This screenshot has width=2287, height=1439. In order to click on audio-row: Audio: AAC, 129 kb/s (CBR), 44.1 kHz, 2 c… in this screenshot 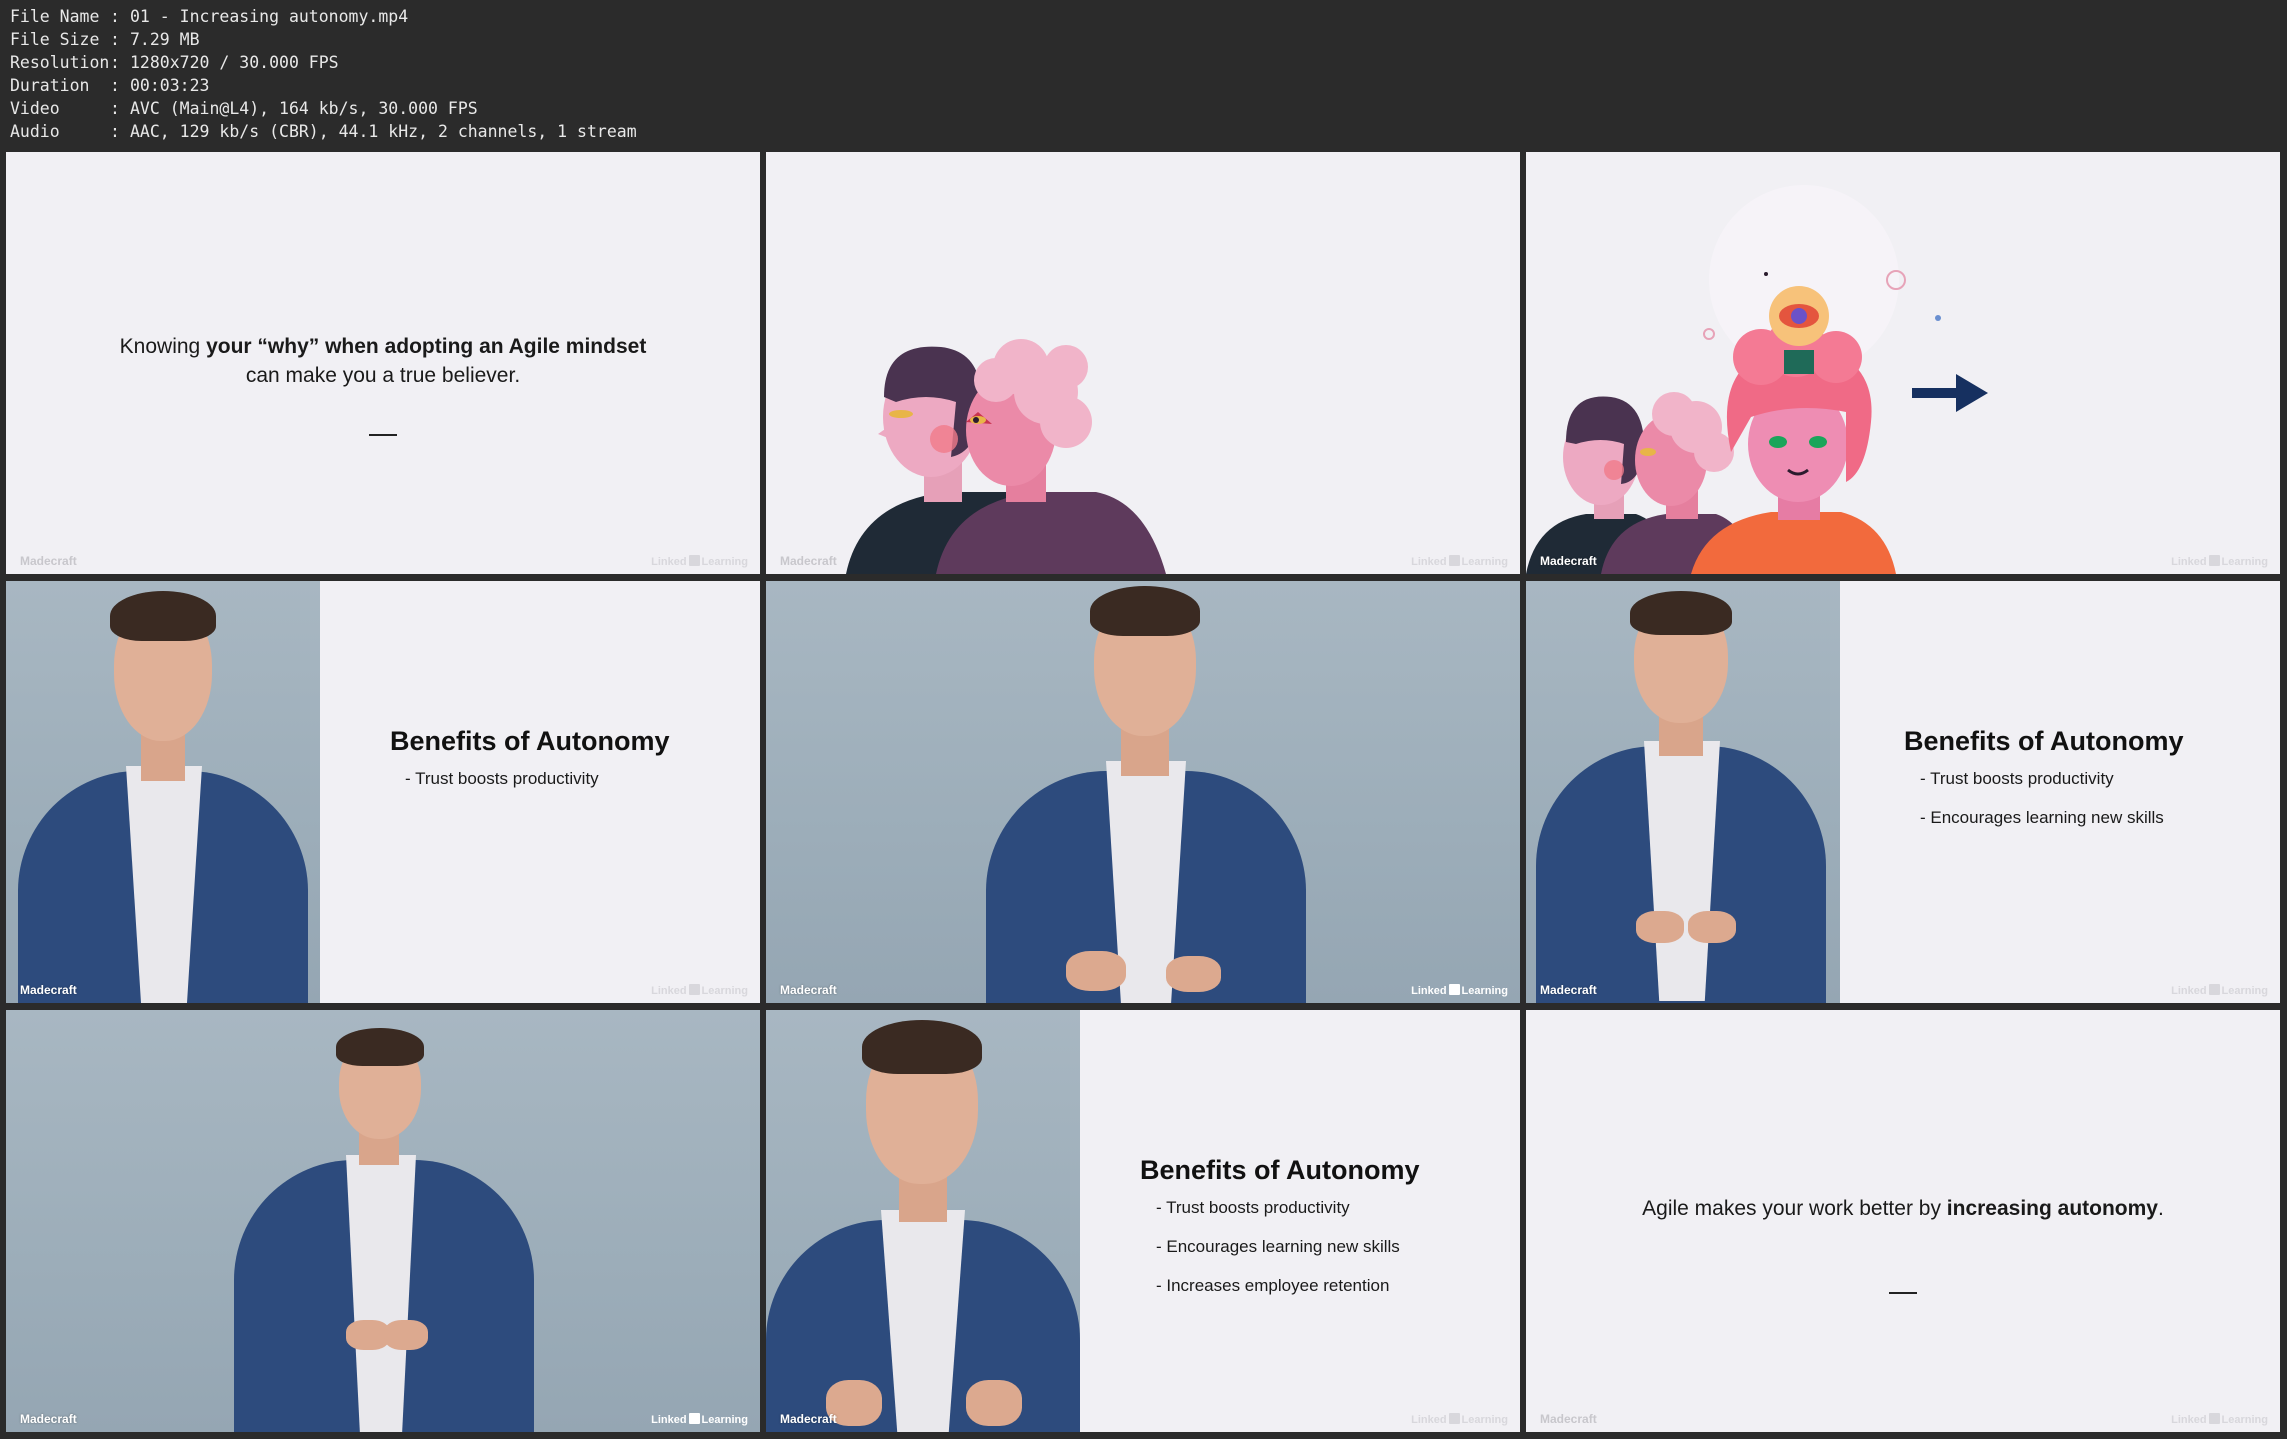, I will do `click(323, 131)`.